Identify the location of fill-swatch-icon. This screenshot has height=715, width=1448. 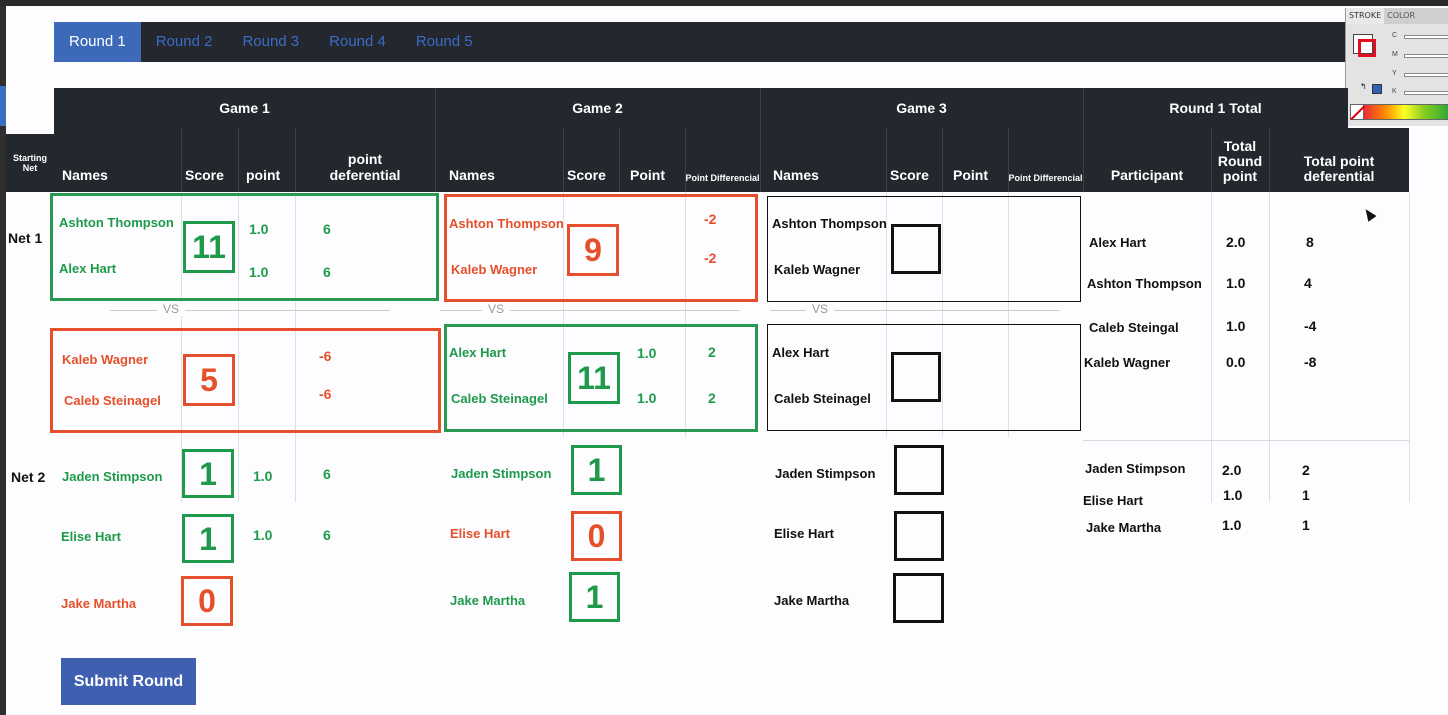
(1377, 89).